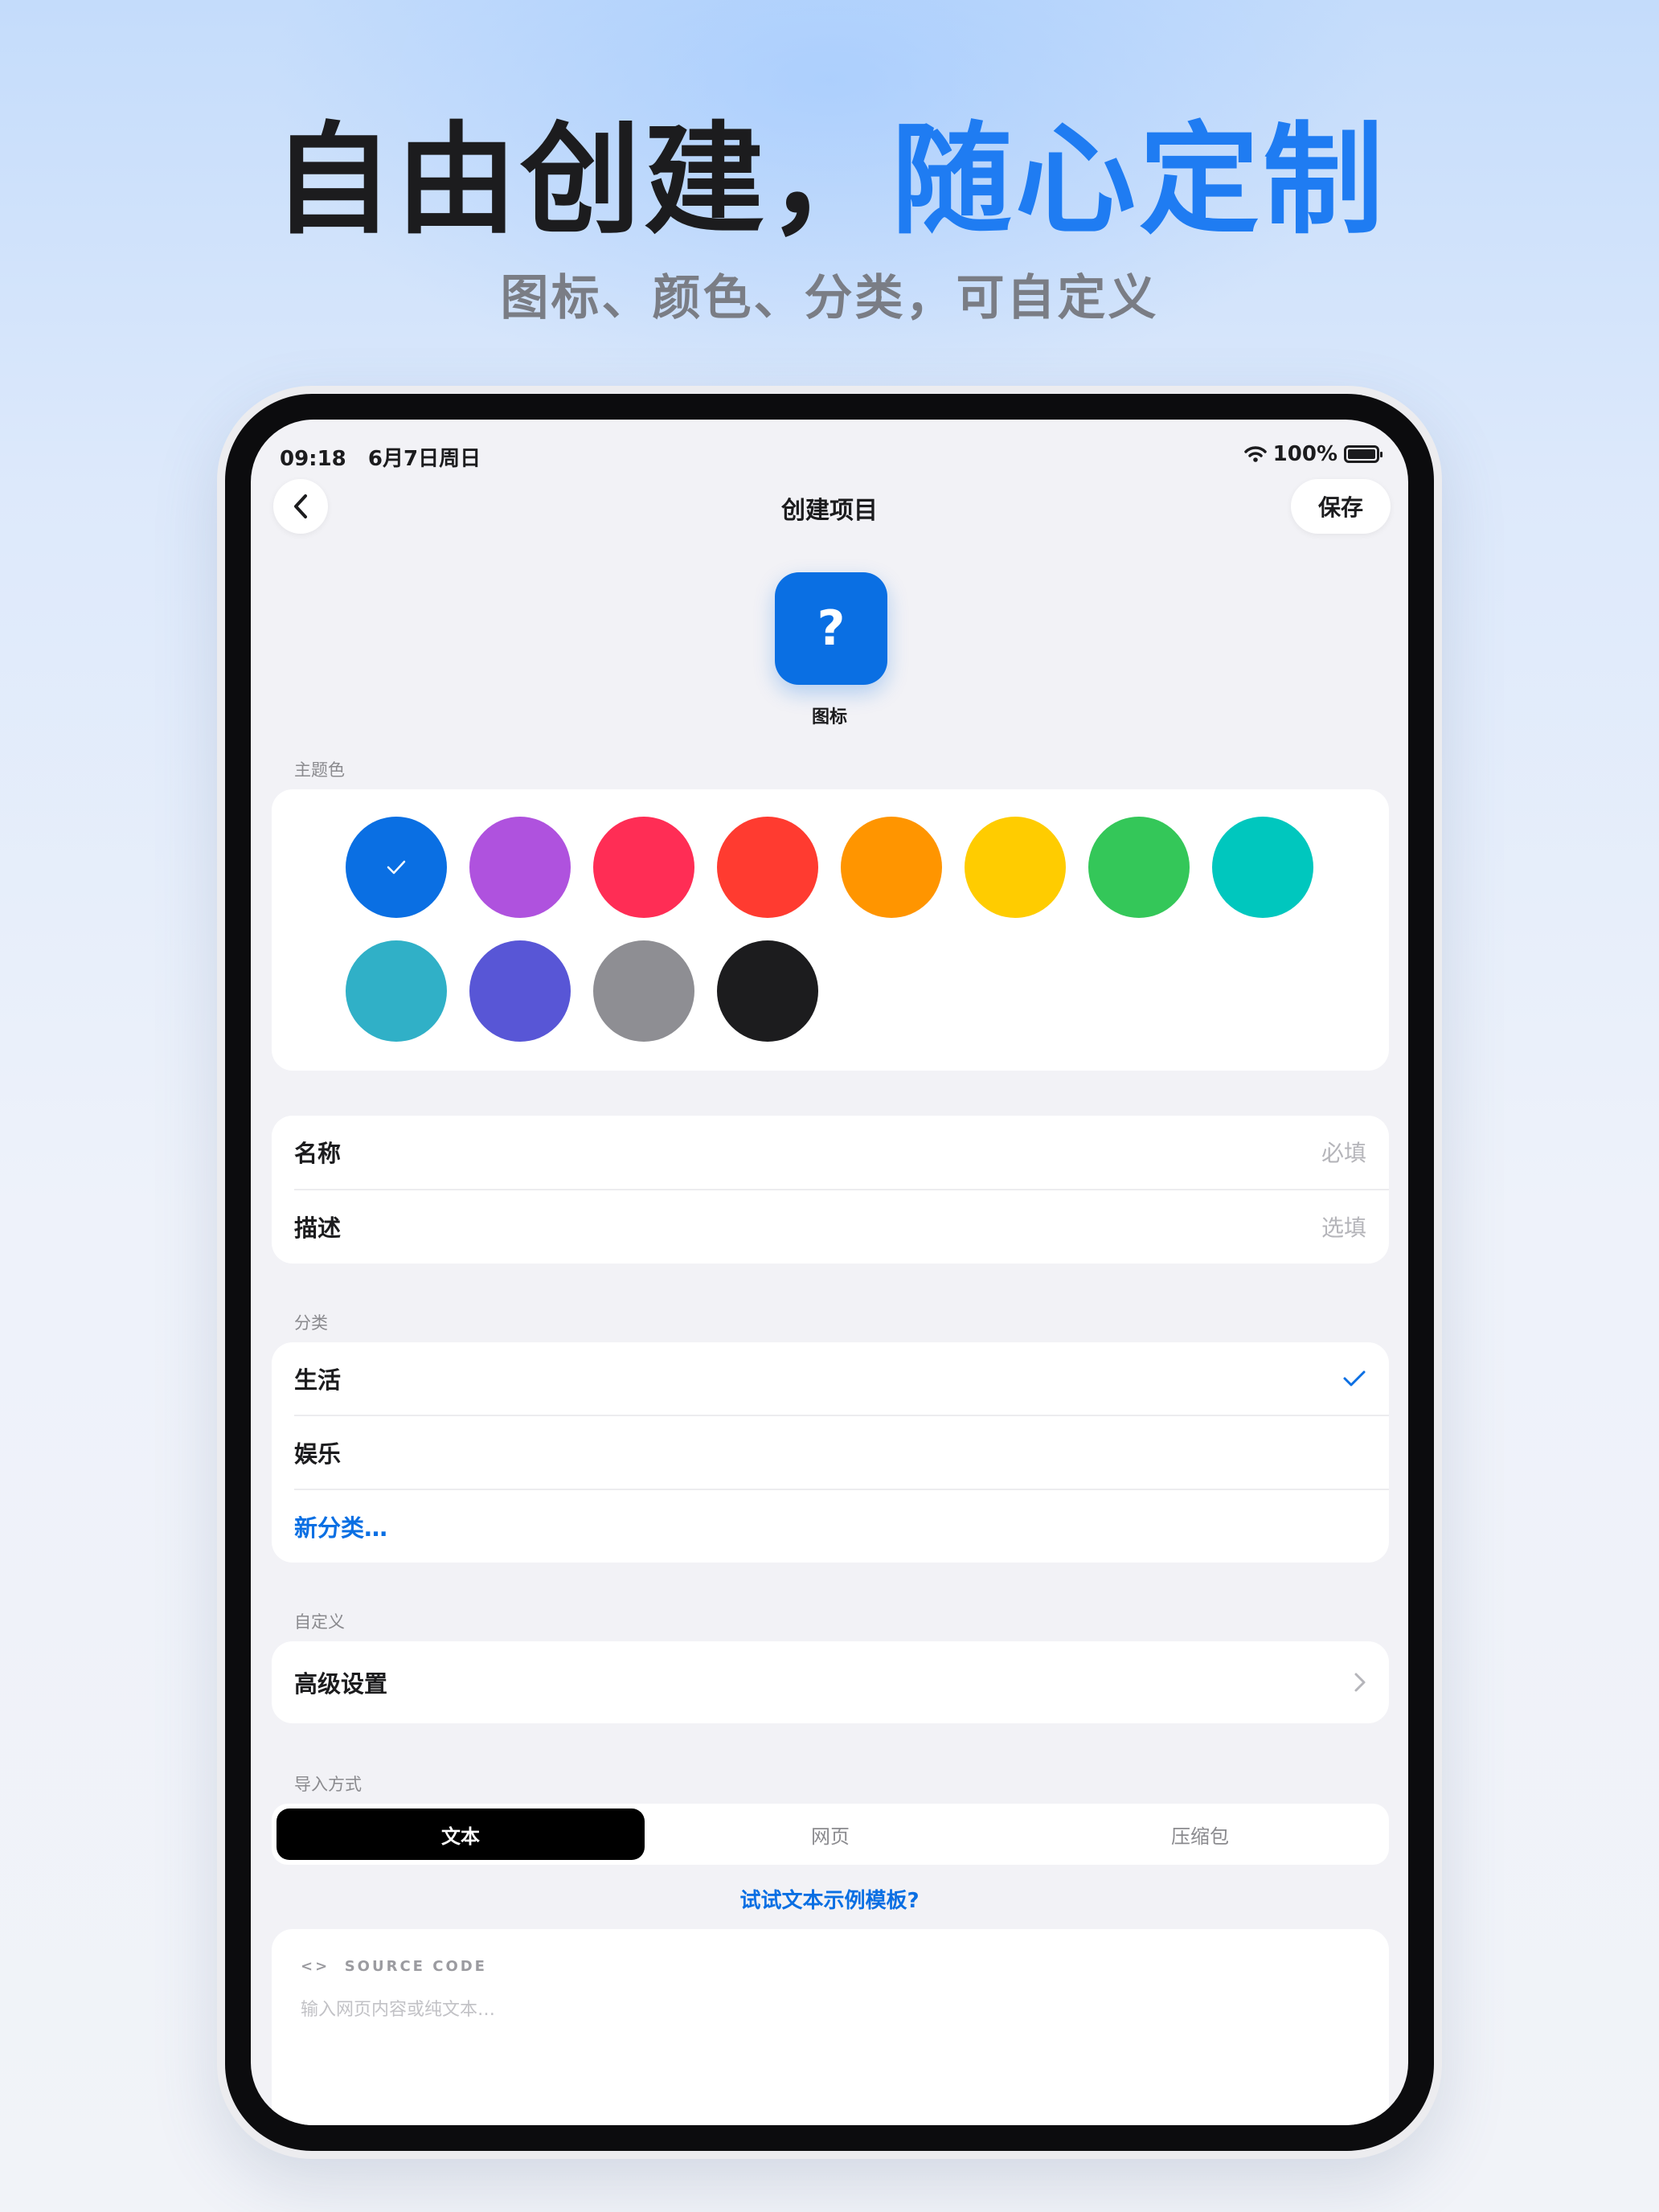 The width and height of the screenshot is (1659, 2212). What do you see at coordinates (319, 1622) in the screenshot?
I see `custom-label: 自定义` at bounding box center [319, 1622].